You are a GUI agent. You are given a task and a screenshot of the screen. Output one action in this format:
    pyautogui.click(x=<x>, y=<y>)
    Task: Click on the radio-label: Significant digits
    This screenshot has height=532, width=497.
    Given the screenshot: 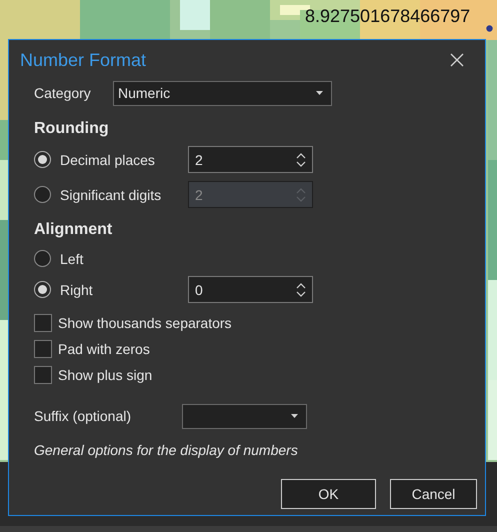 What is the action you would take?
    pyautogui.click(x=111, y=194)
    